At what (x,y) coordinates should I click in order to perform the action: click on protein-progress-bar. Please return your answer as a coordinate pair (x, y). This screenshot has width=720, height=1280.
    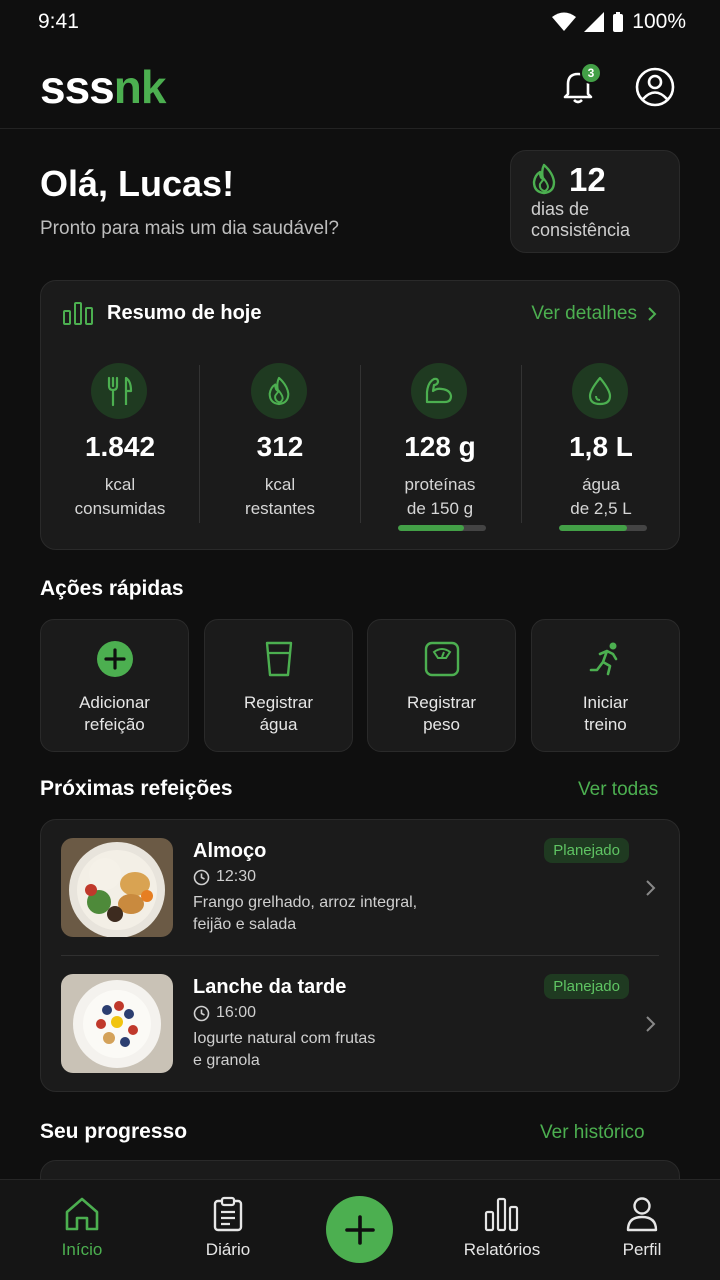
    Looking at the image, I should click on (442, 528).